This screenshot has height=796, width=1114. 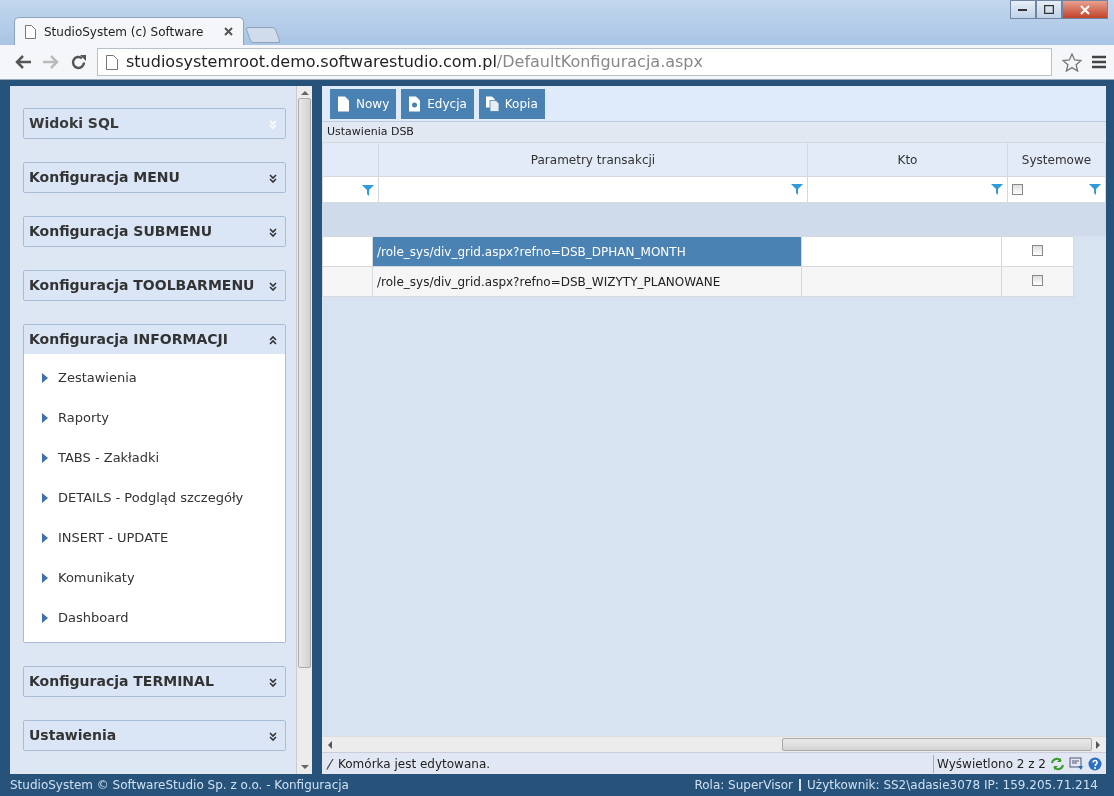 What do you see at coordinates (414, 764) in the screenshot?
I see `status-message: Komórka jest edytowana.` at bounding box center [414, 764].